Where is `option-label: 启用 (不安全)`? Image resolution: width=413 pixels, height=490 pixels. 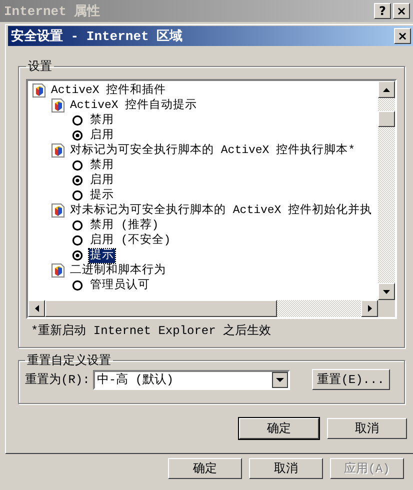 option-label: 启用 (不安全) is located at coordinates (130, 241).